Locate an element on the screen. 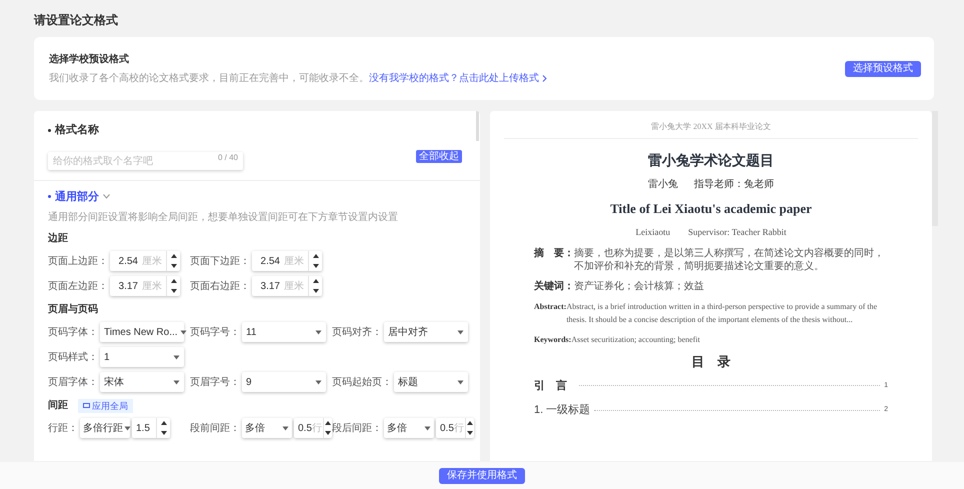 The height and width of the screenshot is (489, 964). running-header: 雷小兔大学 20XX 届本科毕业论文 is located at coordinates (711, 125).